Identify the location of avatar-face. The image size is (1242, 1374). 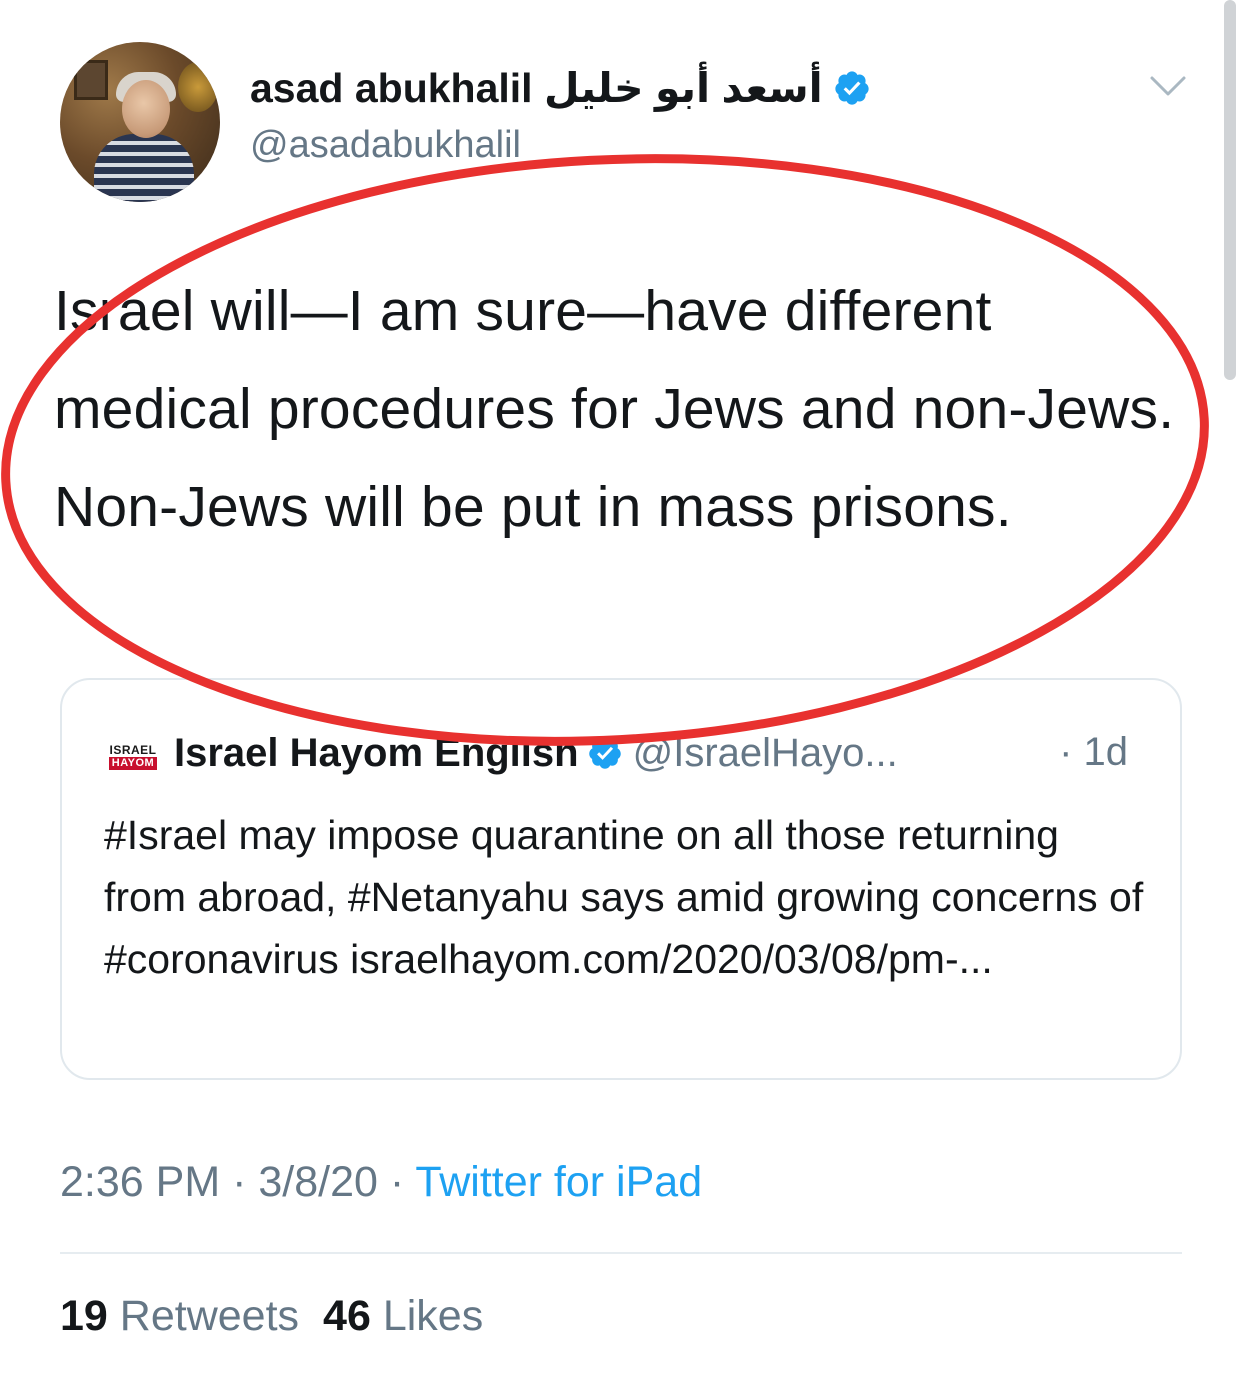
(146, 109).